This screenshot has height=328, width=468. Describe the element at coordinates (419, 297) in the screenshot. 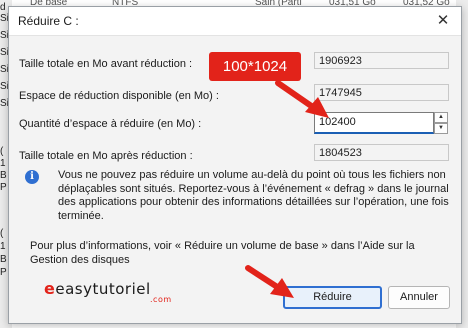

I see `cancel-button: Annuler` at that location.